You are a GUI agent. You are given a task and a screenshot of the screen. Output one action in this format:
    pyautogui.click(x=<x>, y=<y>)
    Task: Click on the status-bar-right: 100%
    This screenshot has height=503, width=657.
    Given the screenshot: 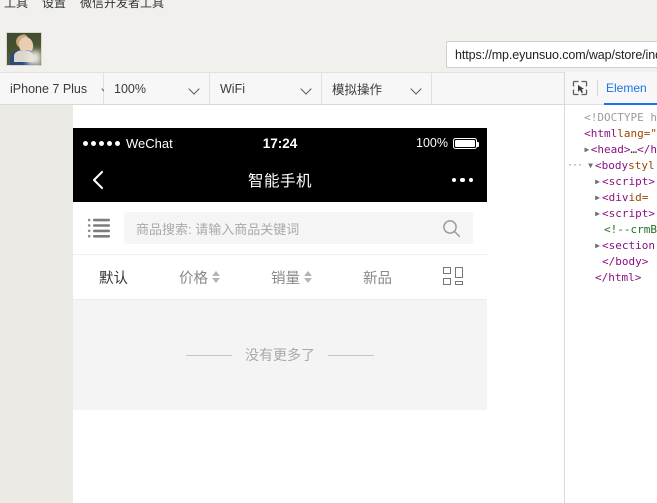 What is the action you would take?
    pyautogui.click(x=447, y=143)
    